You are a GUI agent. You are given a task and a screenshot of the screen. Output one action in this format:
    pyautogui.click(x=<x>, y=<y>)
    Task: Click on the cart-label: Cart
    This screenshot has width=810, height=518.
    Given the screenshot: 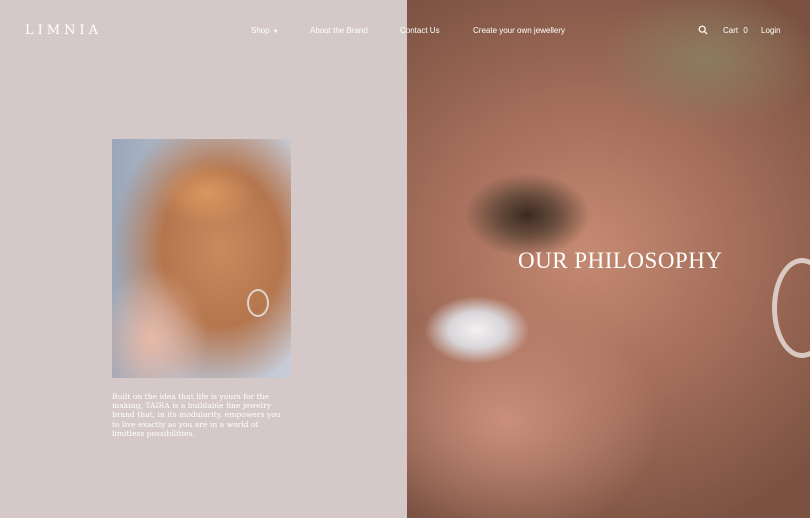 What is the action you would take?
    pyautogui.click(x=731, y=30)
    